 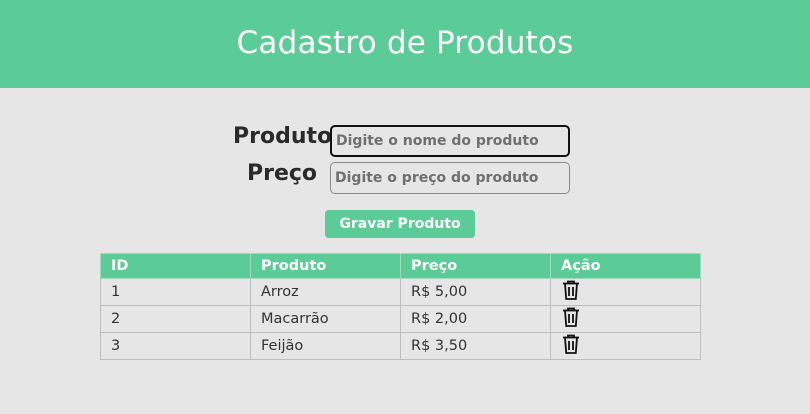 I want to click on save-product-button: Gravar Produto, so click(x=400, y=224).